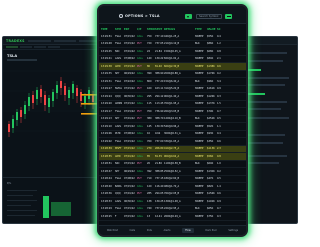  I want to click on column-header: VALUE, so click(212, 29).